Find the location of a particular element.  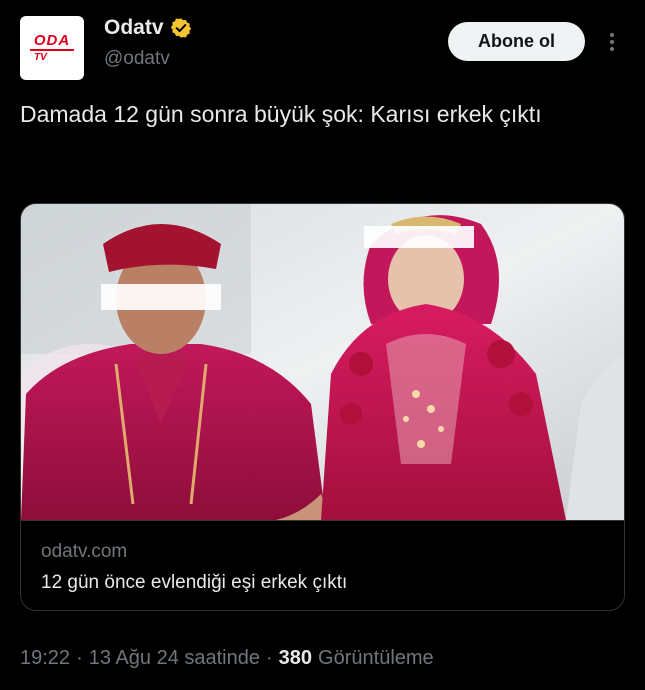

card-domain: odatv.com is located at coordinates (84, 551).